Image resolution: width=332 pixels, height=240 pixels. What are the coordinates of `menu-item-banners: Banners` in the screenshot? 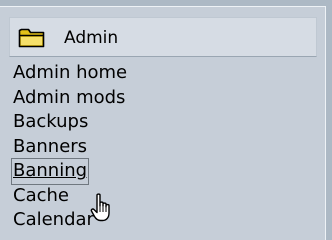 It's located at (70, 147).